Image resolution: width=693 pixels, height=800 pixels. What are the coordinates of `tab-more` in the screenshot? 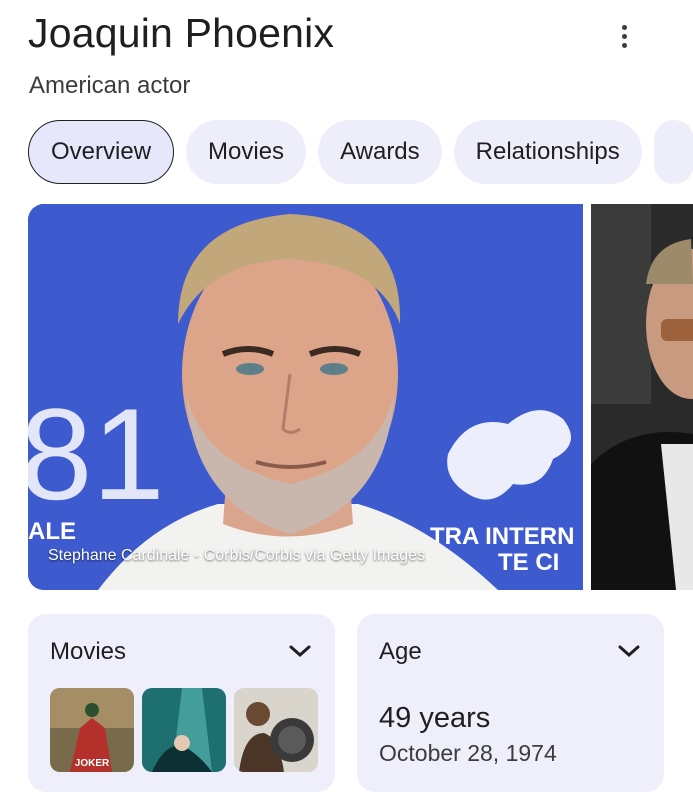 It's located at (673, 152).